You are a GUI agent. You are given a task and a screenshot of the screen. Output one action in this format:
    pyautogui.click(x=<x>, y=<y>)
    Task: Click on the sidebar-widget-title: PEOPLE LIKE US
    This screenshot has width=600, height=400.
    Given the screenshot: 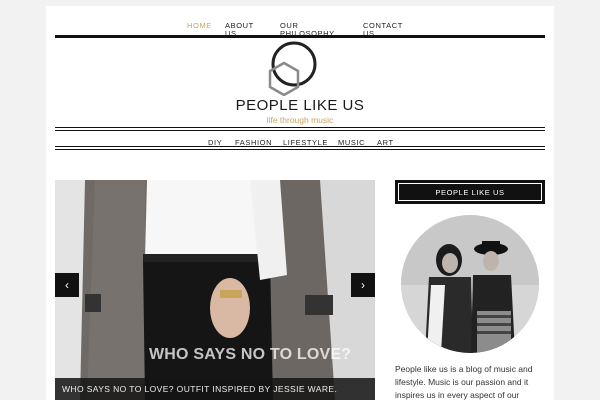 What is the action you would take?
    pyautogui.click(x=470, y=192)
    